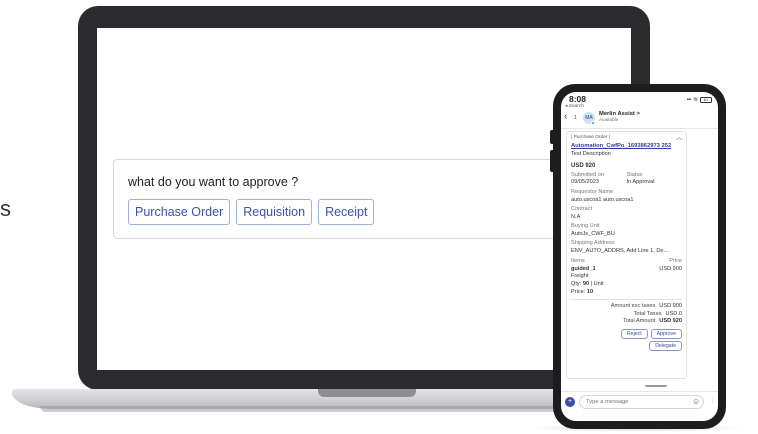  I want to click on composer-divider, so click(639, 391).